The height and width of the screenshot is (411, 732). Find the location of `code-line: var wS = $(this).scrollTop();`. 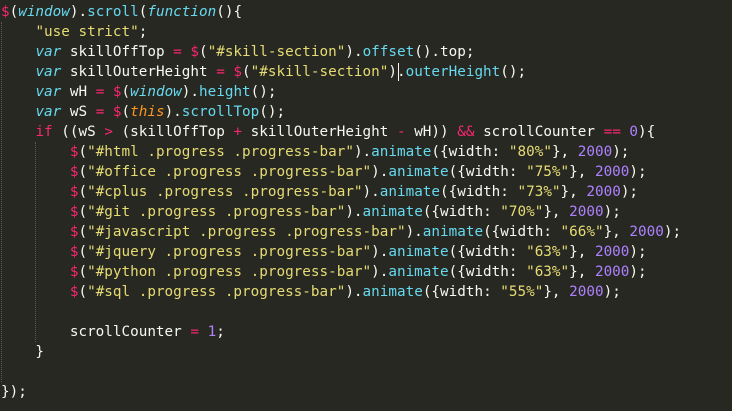

code-line: var wS = $(this).scrollTop(); is located at coordinates (143, 112).